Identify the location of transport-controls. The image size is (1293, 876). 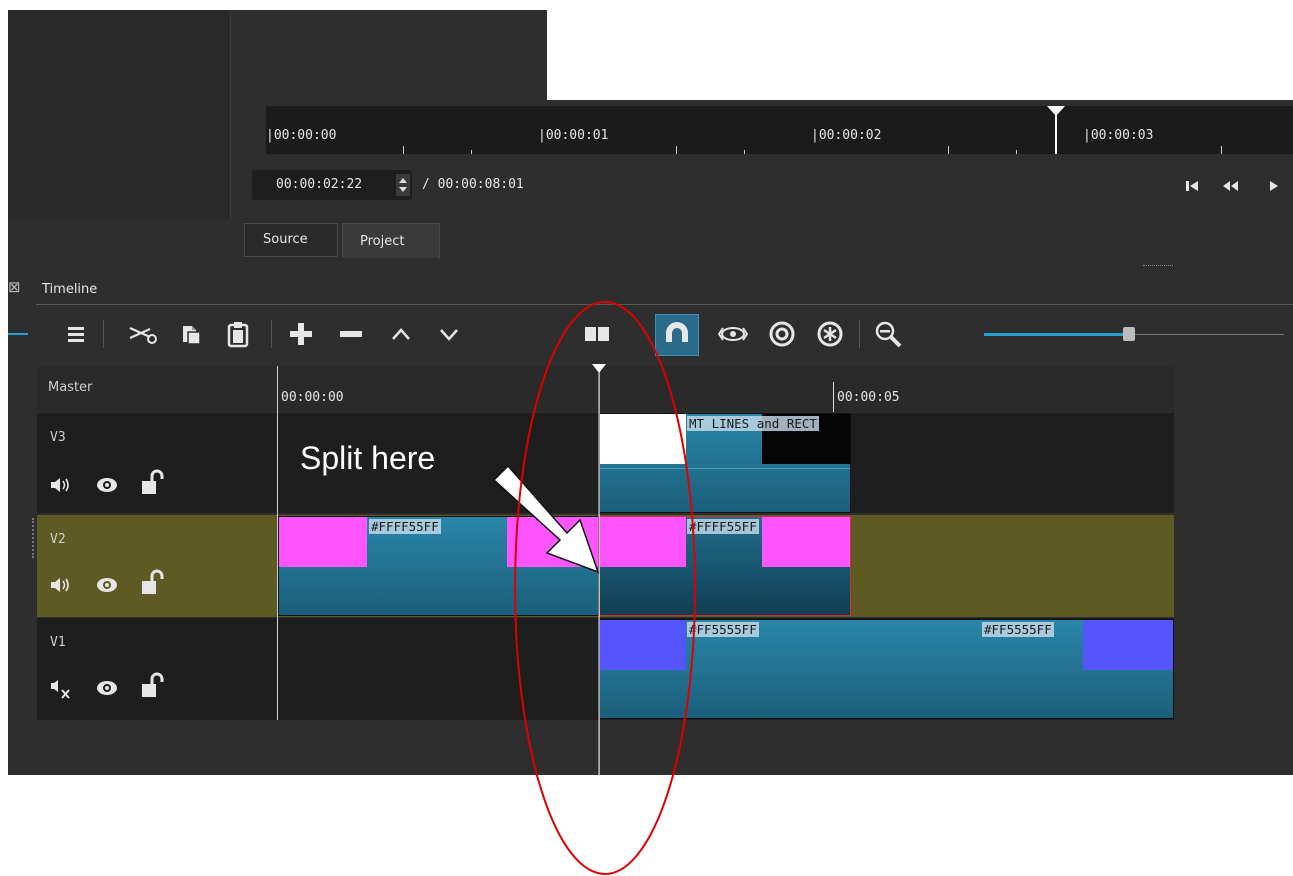
(1234, 186).